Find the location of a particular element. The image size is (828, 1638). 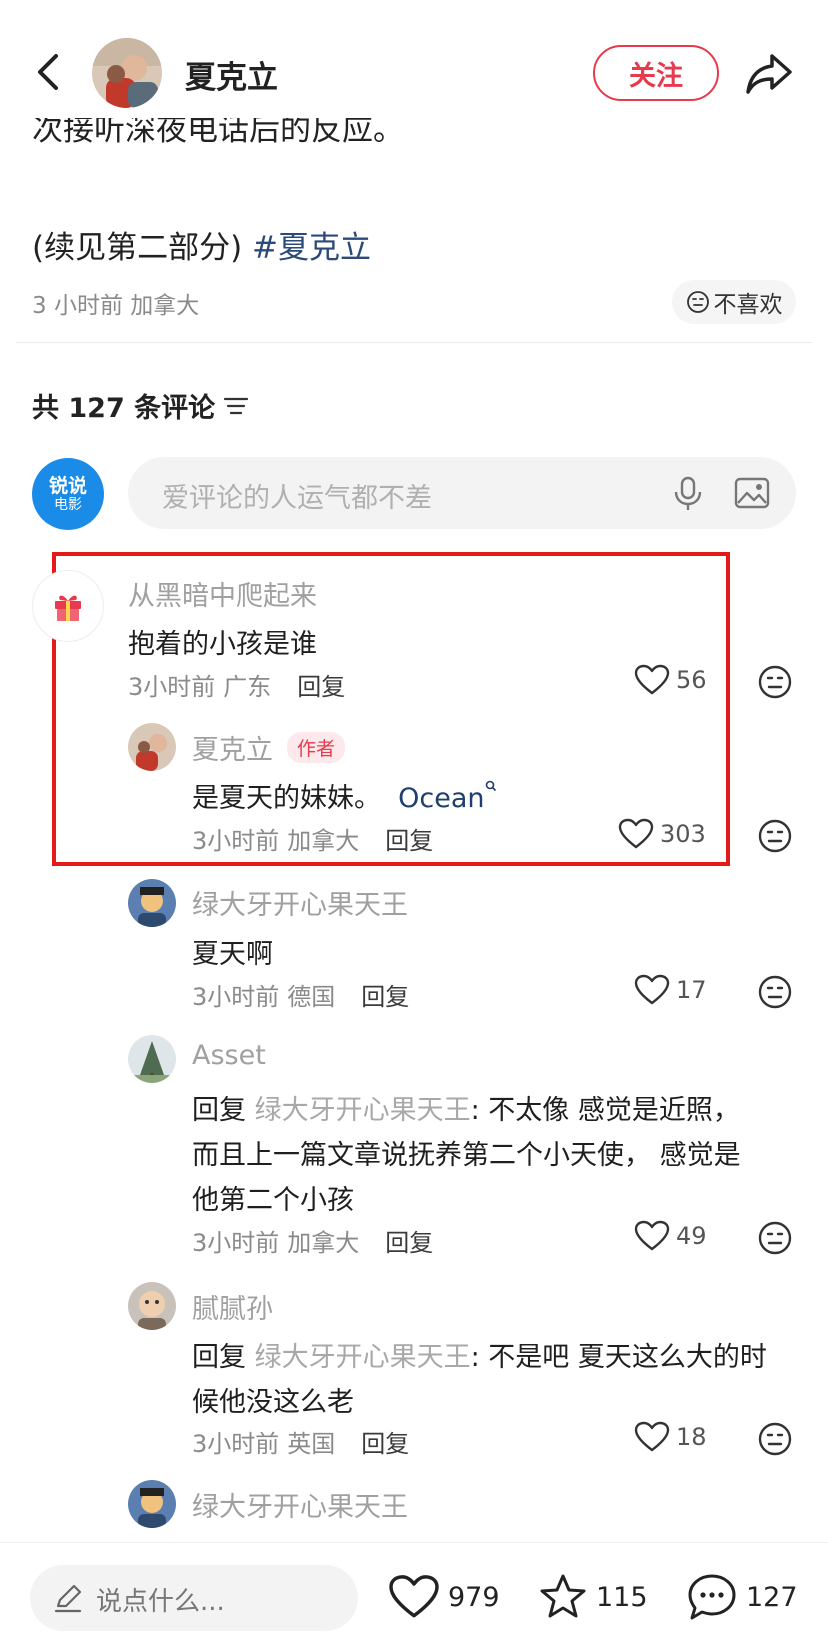

like-count: 56 is located at coordinates (691, 680).